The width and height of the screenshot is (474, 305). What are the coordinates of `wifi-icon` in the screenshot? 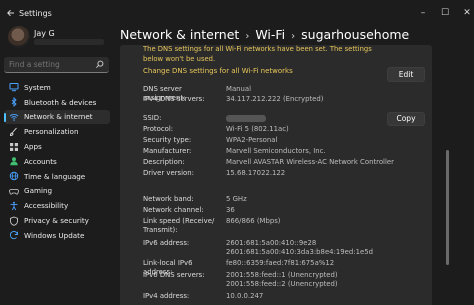 It's located at (14, 118).